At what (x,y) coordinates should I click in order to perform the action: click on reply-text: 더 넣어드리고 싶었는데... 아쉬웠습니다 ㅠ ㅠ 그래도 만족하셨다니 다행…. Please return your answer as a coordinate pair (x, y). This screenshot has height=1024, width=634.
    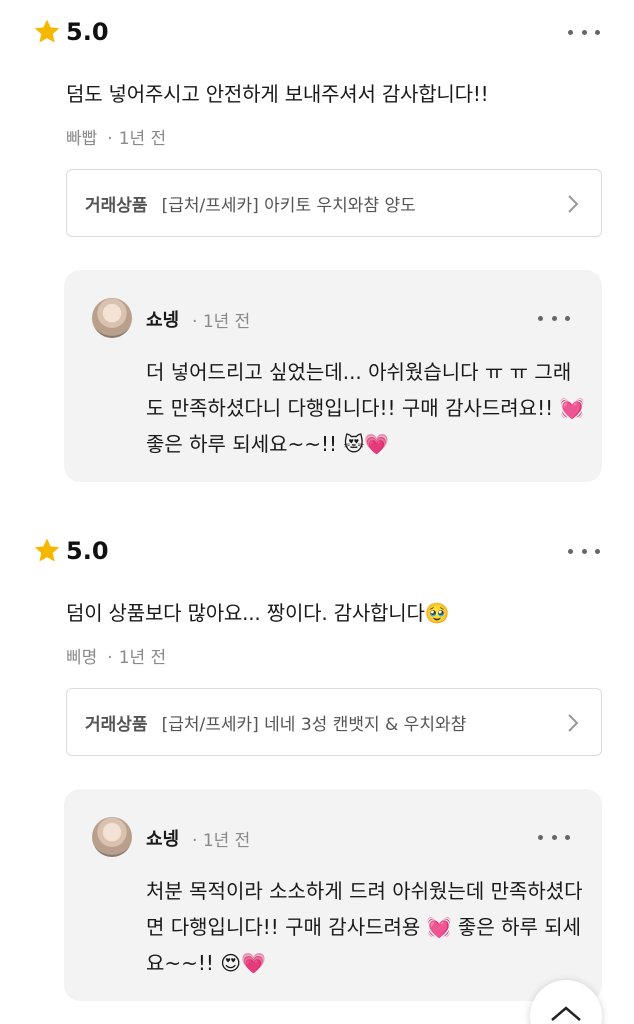
    Looking at the image, I should click on (365, 408).